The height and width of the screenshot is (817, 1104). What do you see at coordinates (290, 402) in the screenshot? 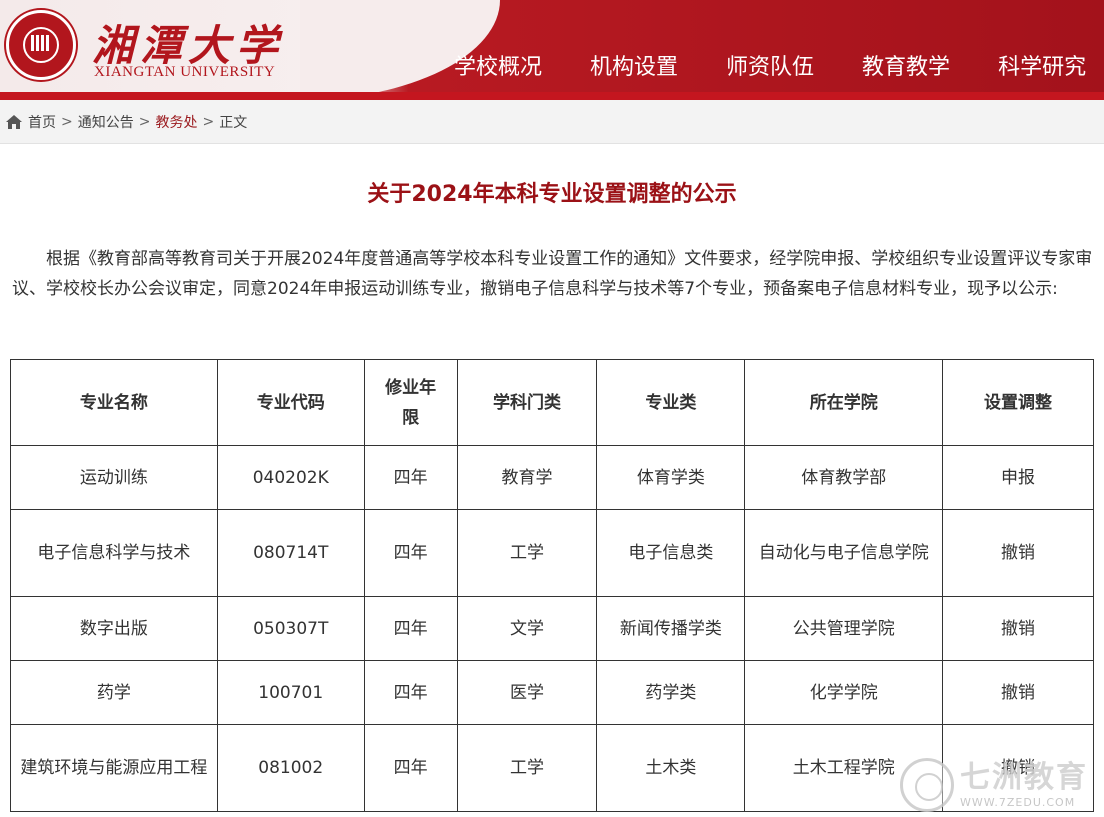
I see `header-major-code: 专业代码` at bounding box center [290, 402].